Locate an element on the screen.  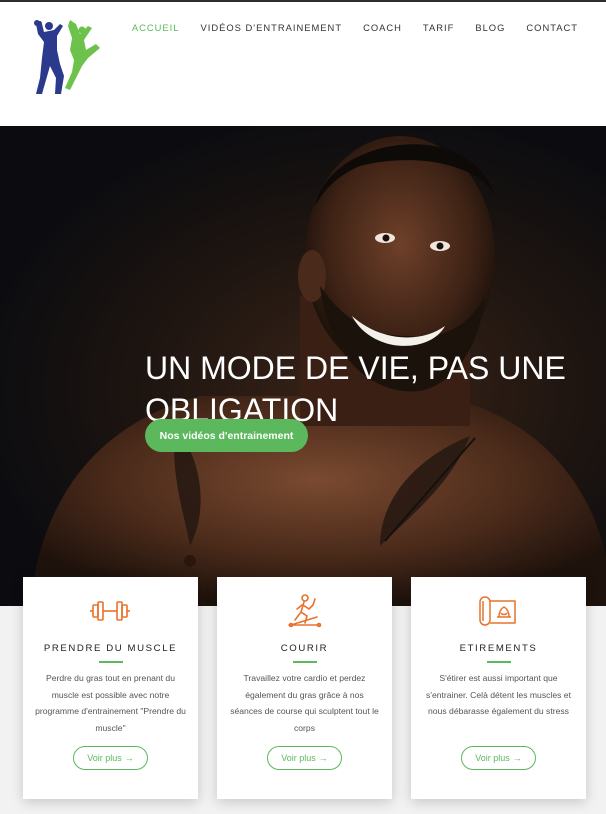
nav-item-videos: VIDÉOS D'ENTRAINEMENT is located at coordinates (272, 27).